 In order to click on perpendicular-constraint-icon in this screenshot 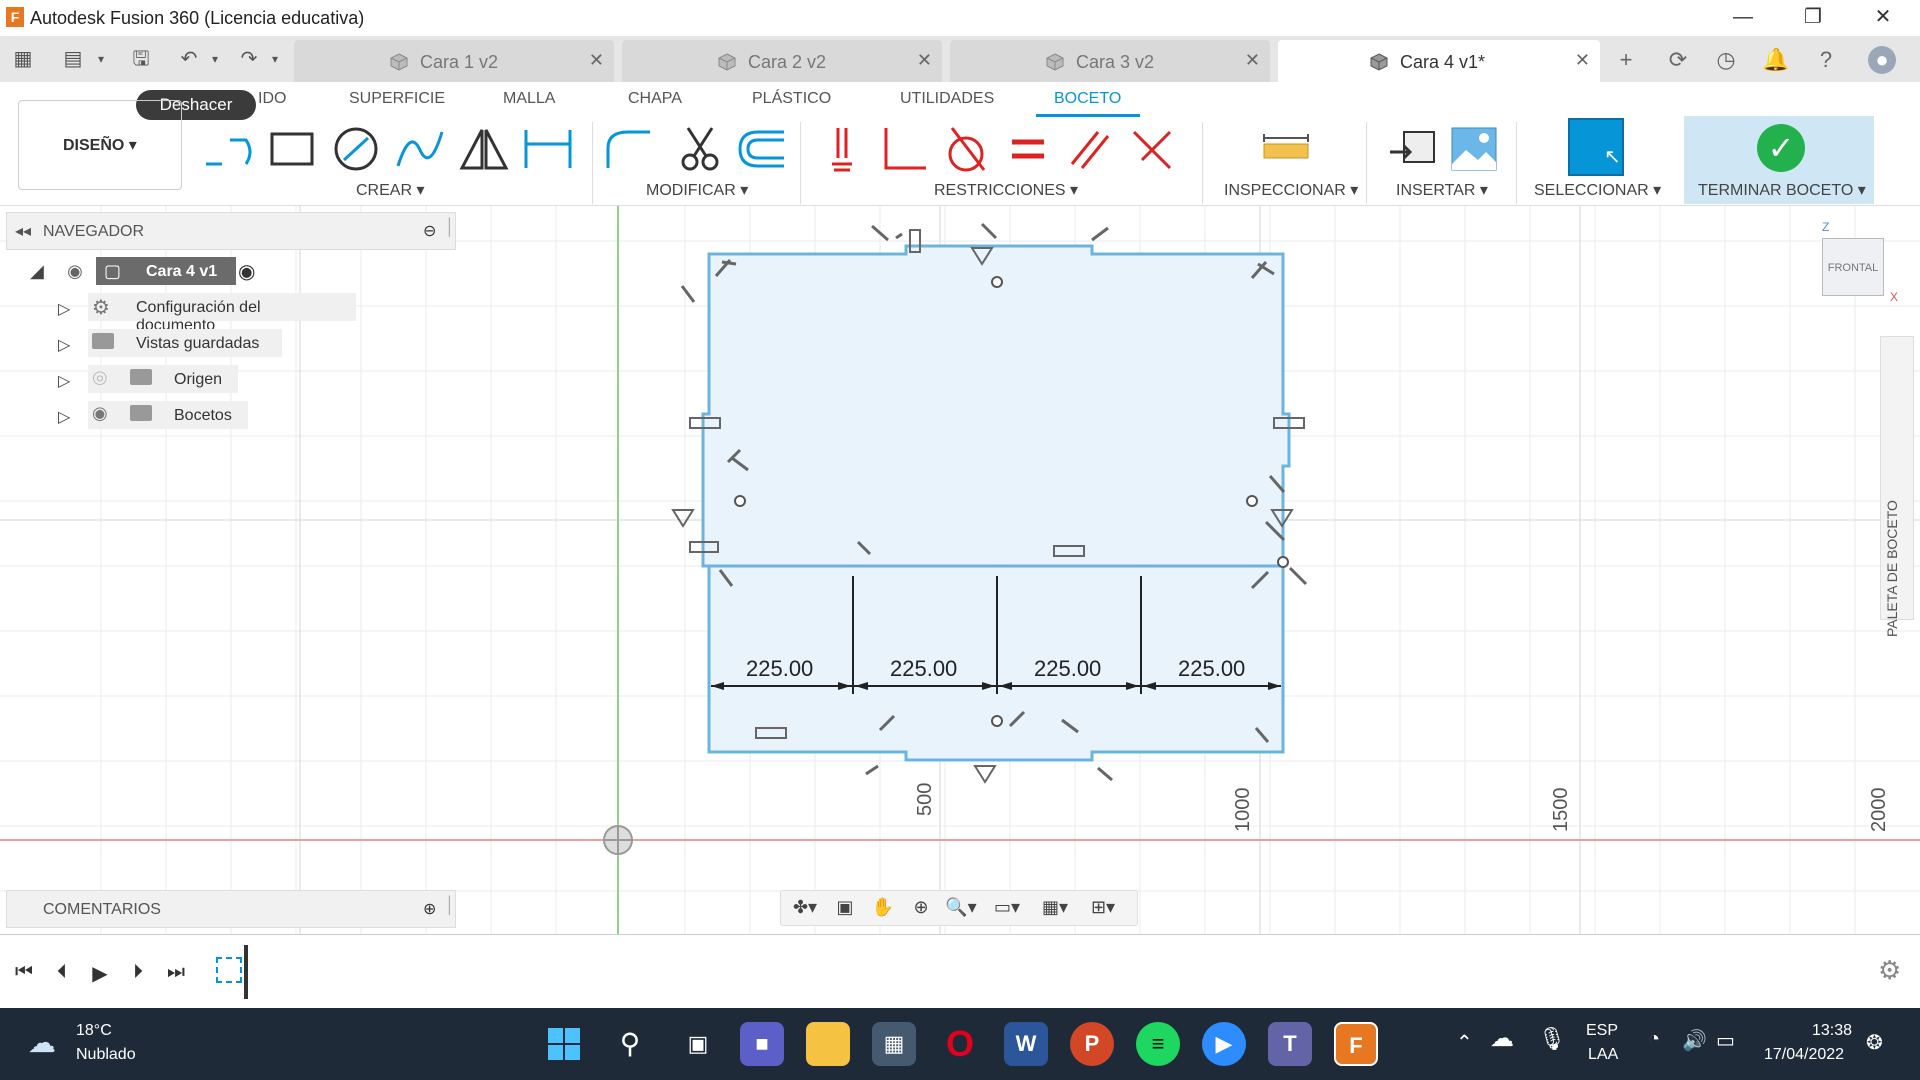, I will do `click(904, 149)`.